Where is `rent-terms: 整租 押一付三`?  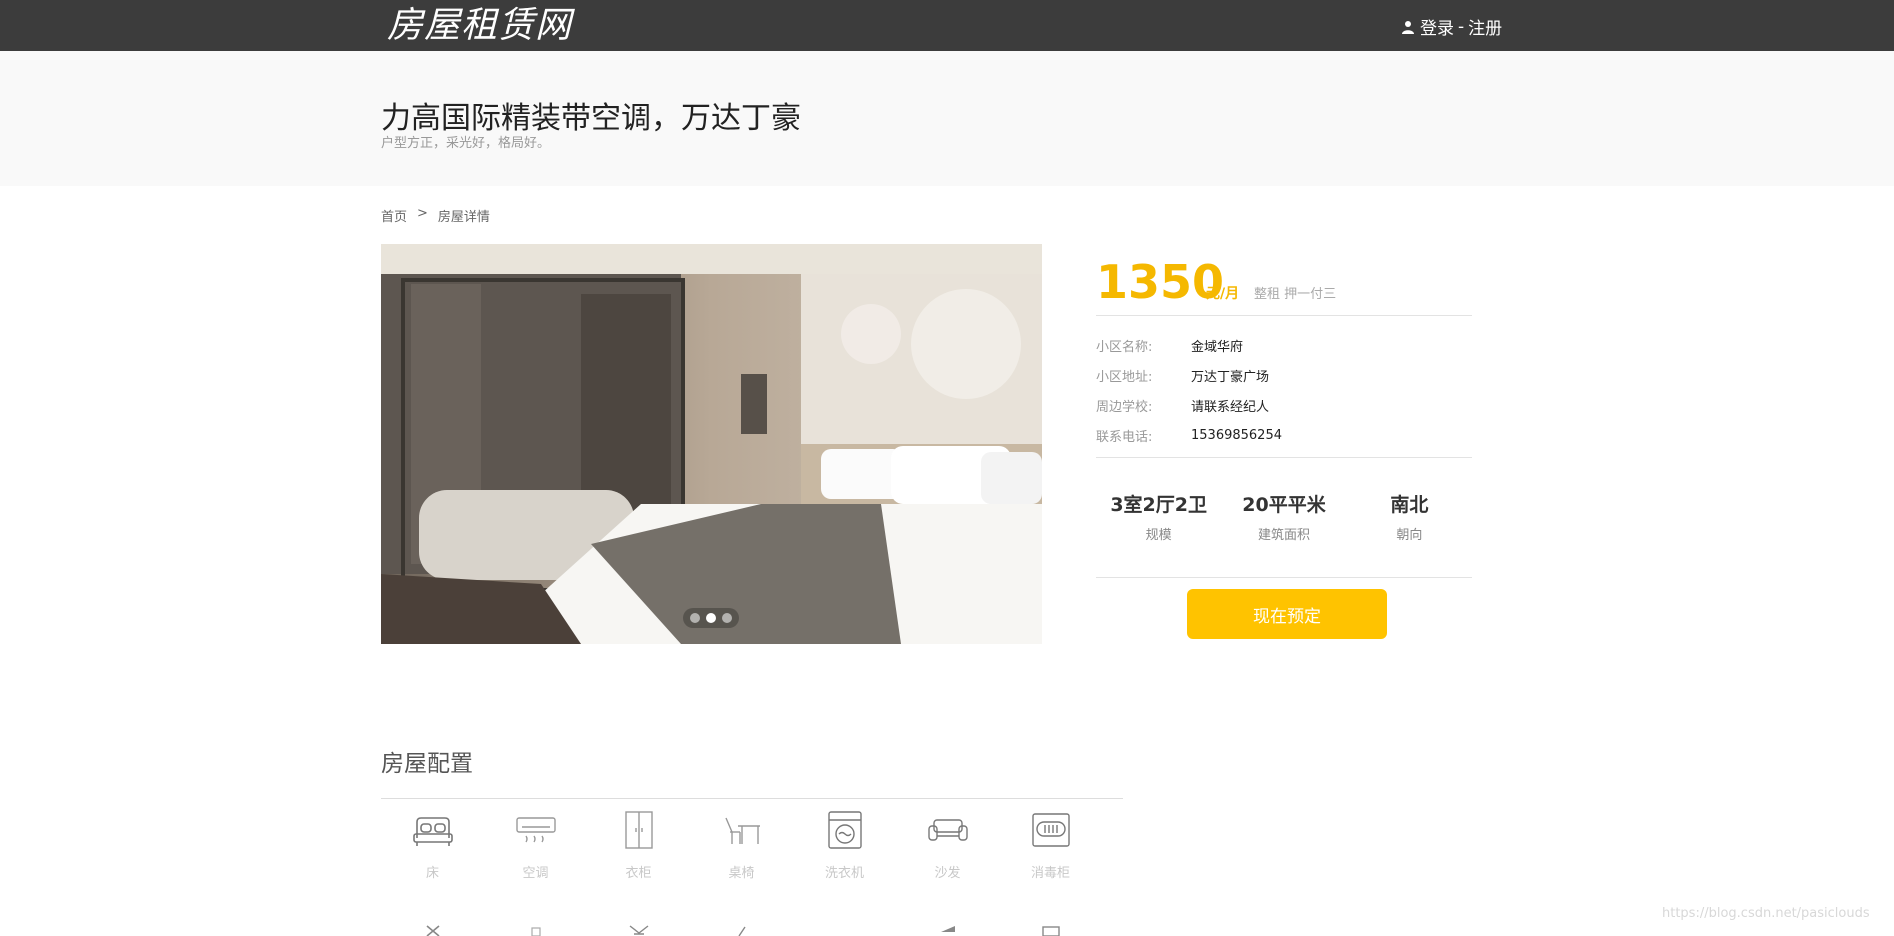
rent-terms: 整租 押一付三 is located at coordinates (1295, 294).